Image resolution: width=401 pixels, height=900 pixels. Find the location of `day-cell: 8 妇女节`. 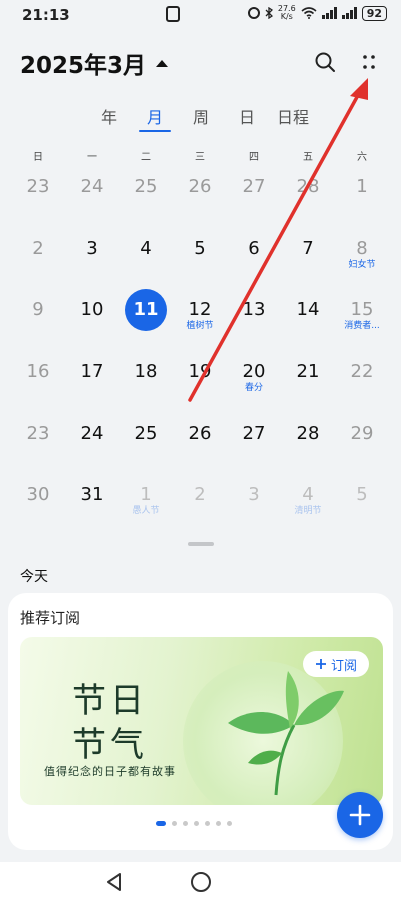

day-cell: 8 妇女节 is located at coordinates (362, 259).